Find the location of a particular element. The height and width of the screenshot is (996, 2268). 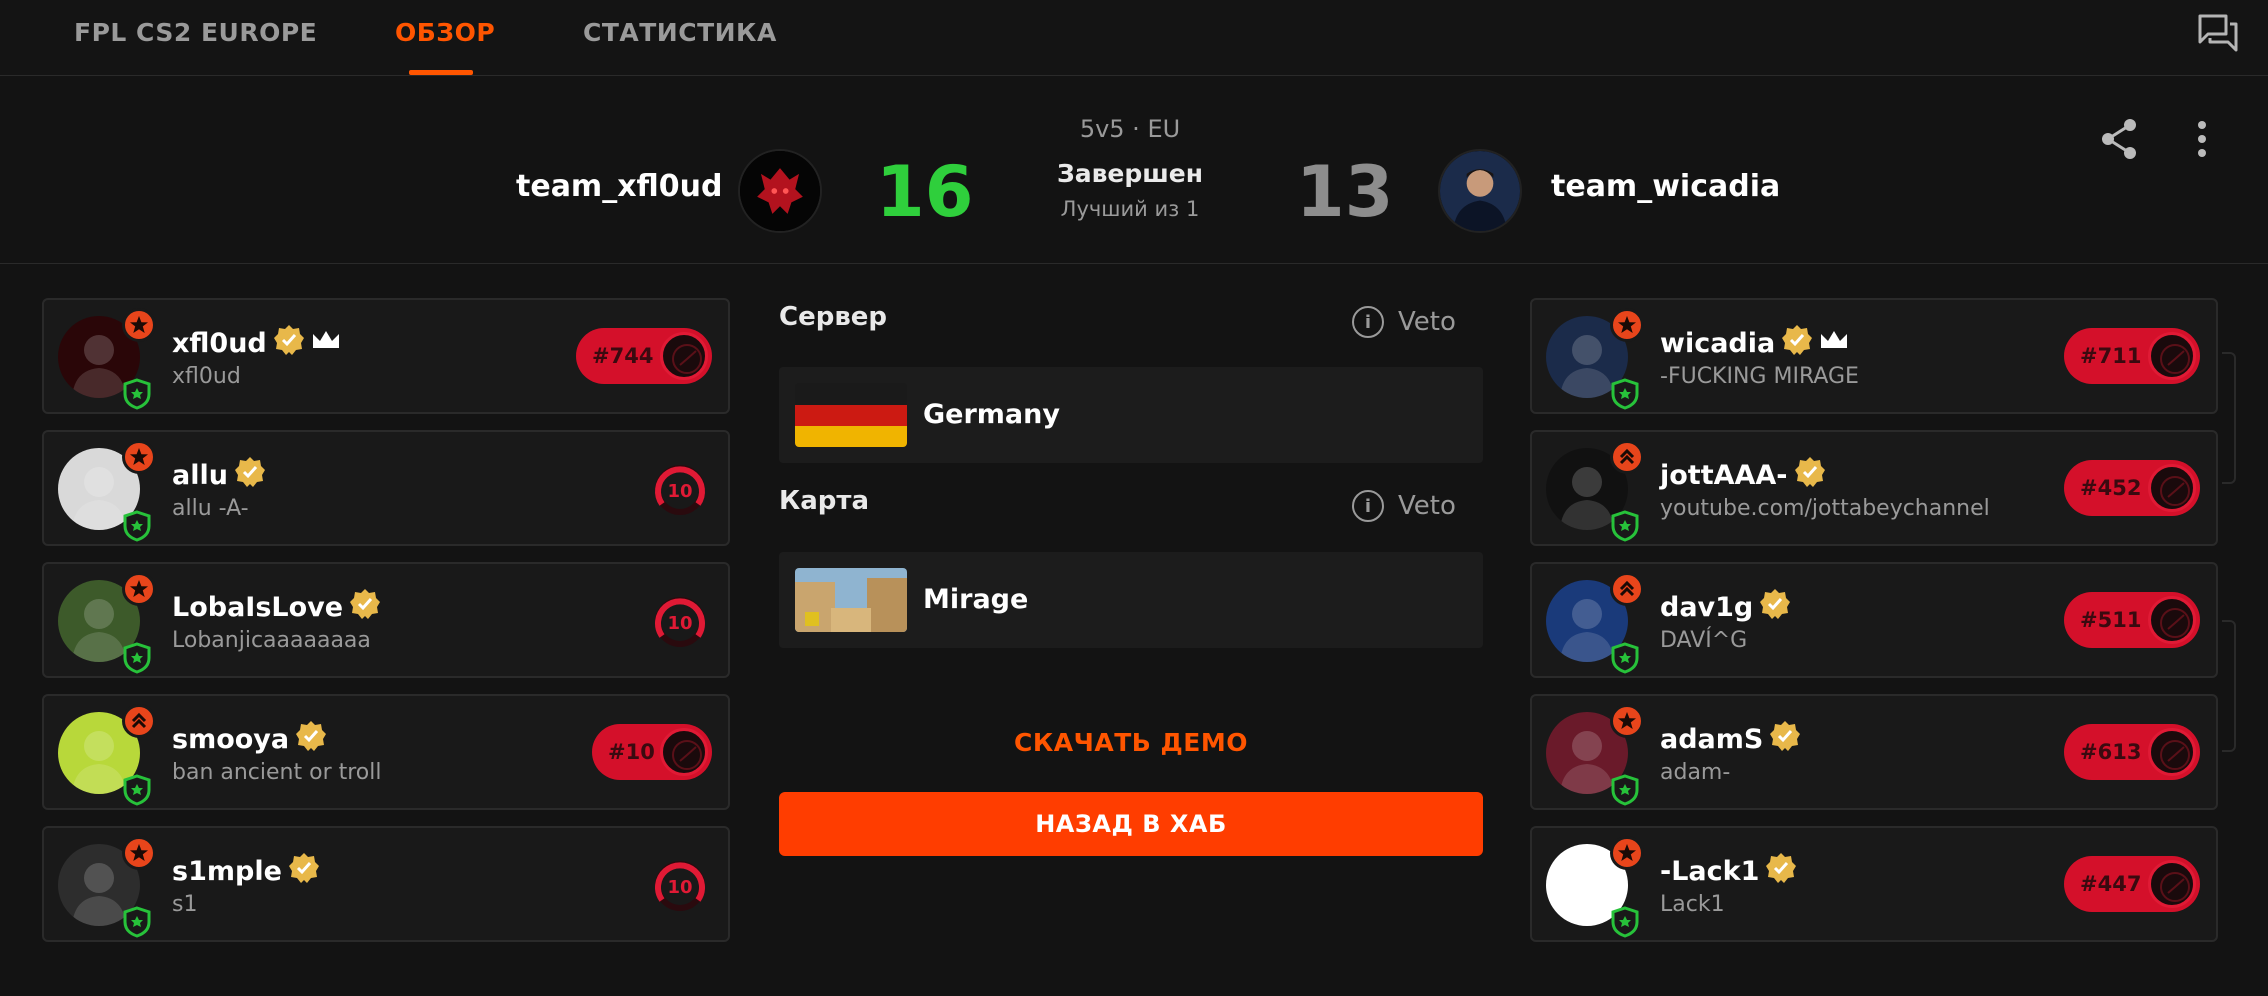

team1-name: team_xfl0ud is located at coordinates (619, 186).